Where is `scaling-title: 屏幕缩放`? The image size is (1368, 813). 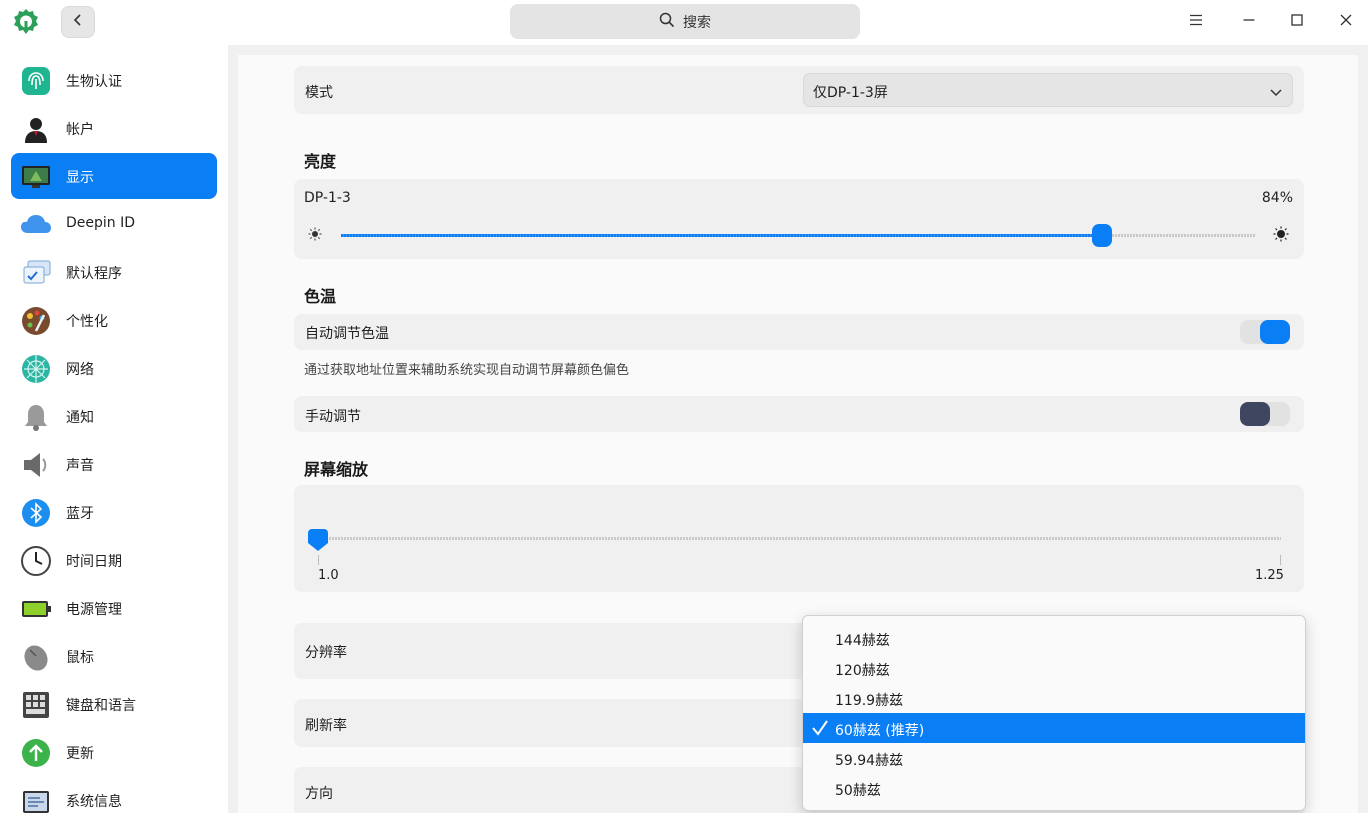 scaling-title: 屏幕缩放 is located at coordinates (336, 469).